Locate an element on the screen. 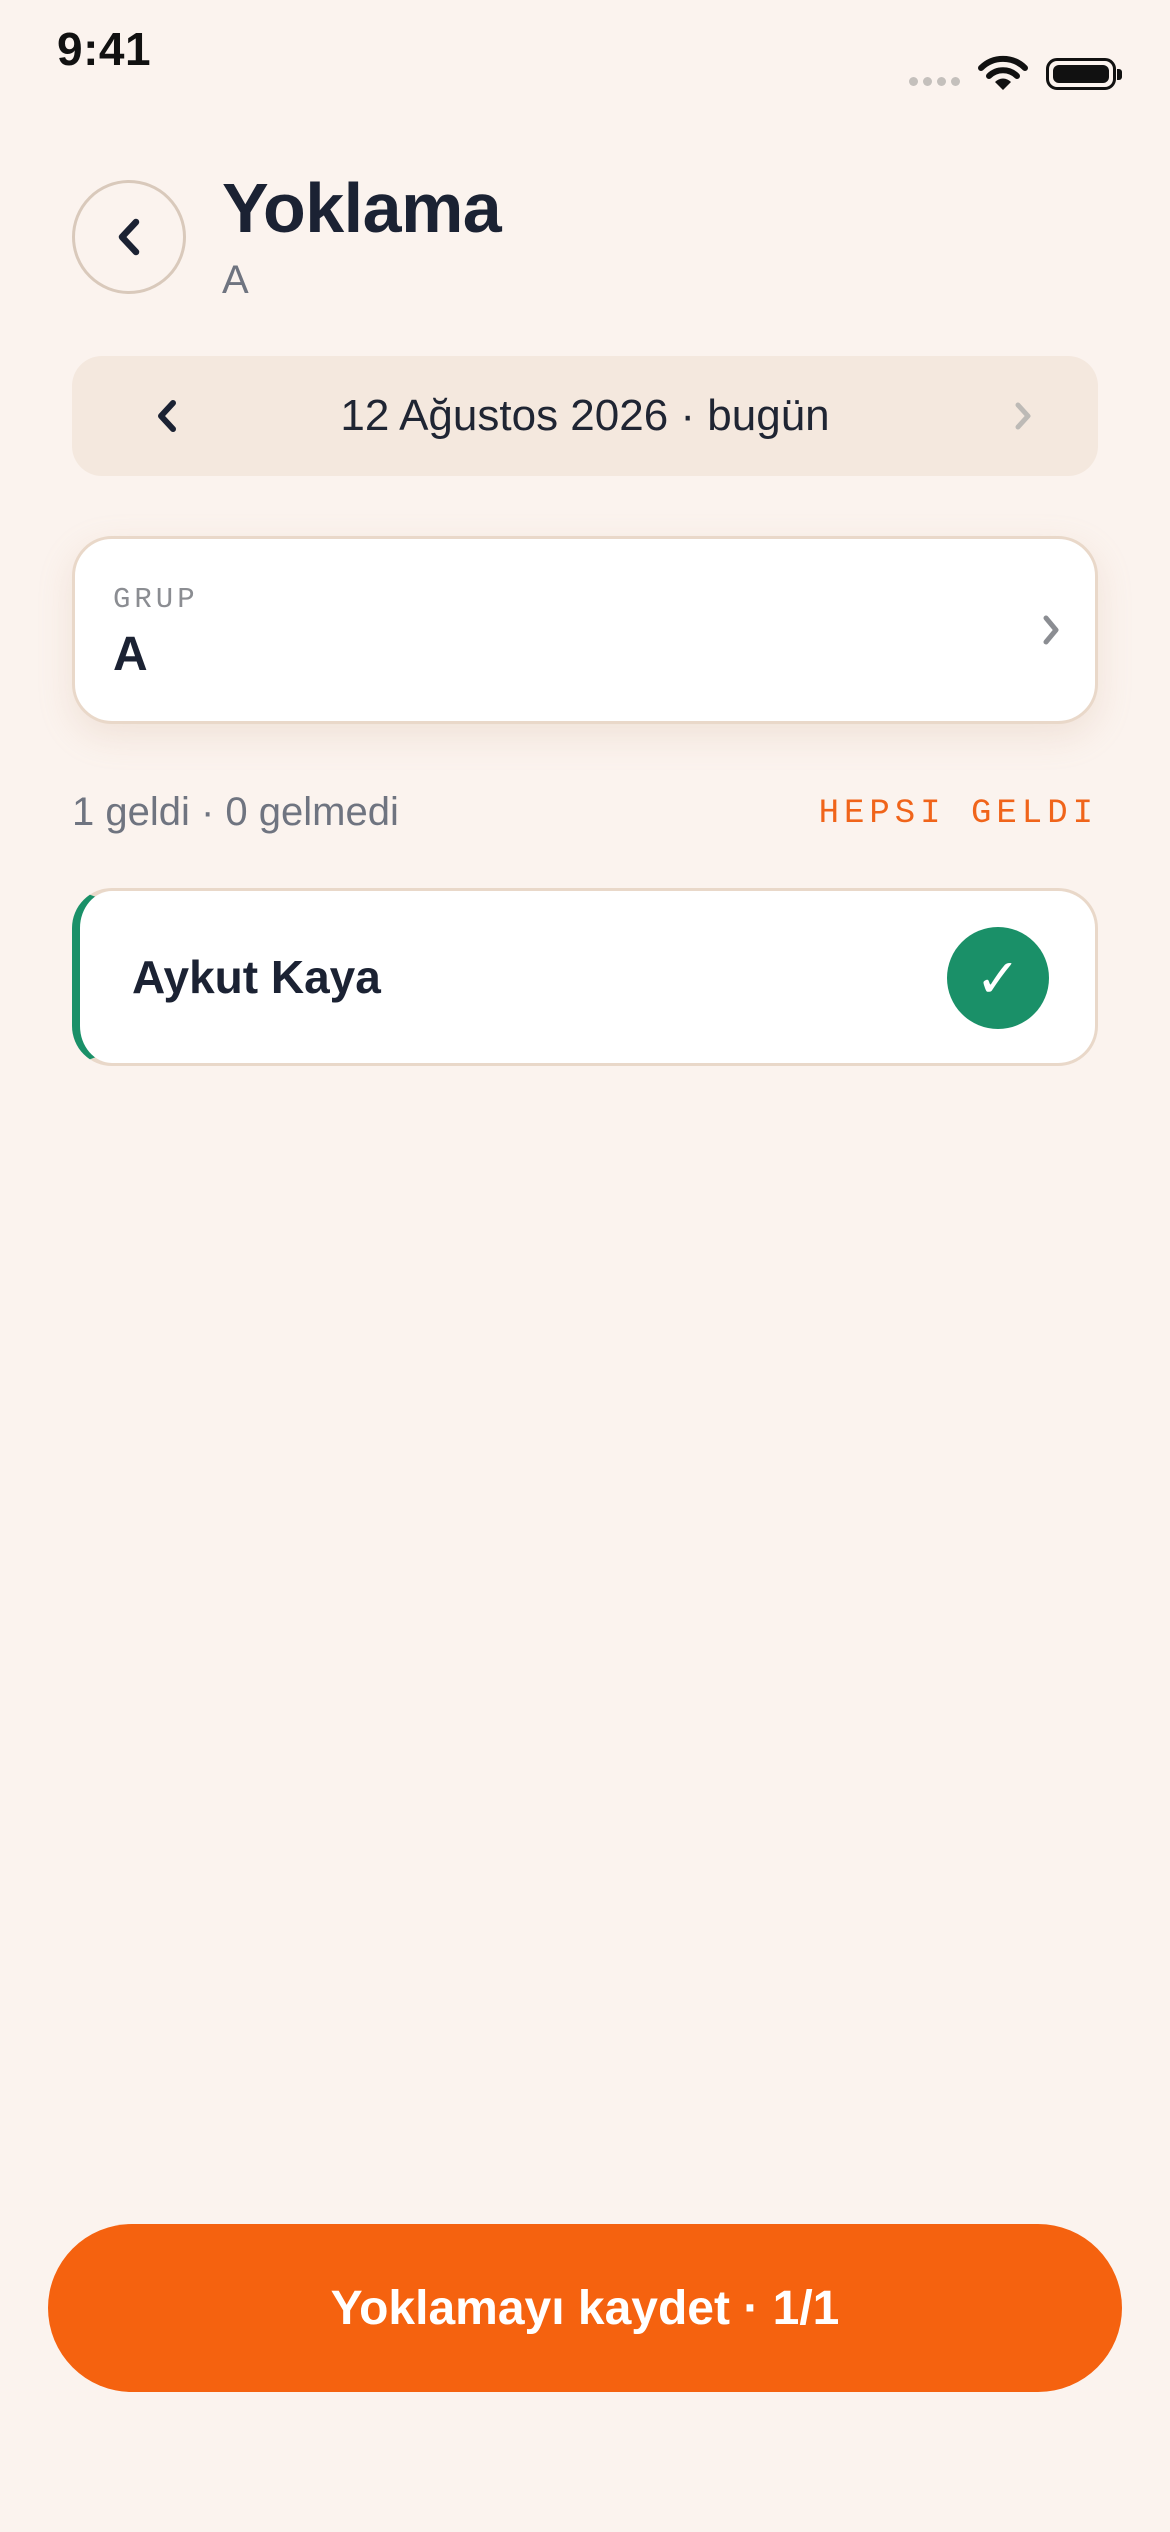 The image size is (1170, 2532). group-selector: GRUP A is located at coordinates (585, 630).